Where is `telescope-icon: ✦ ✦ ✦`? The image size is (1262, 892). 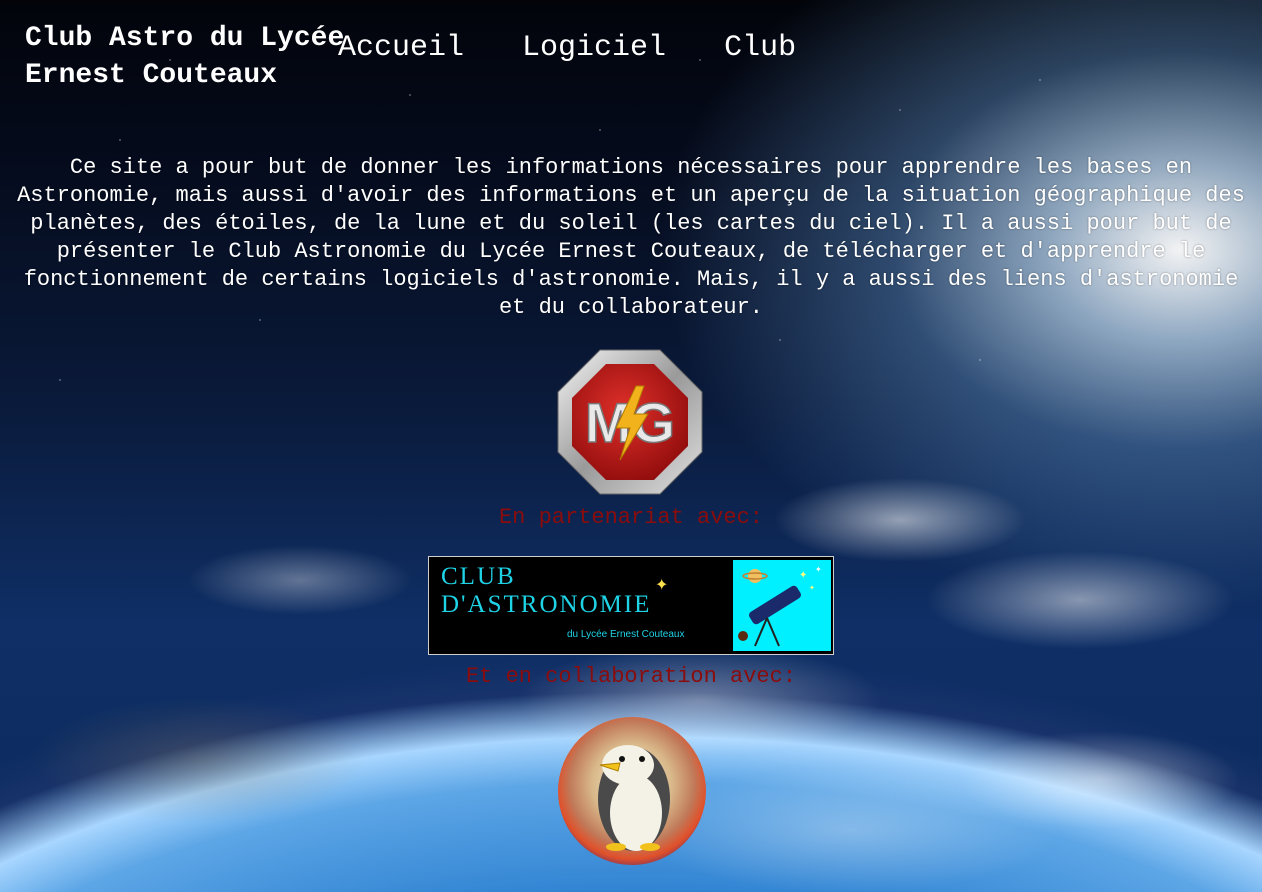
telescope-icon: ✦ ✦ ✦ is located at coordinates (782, 605).